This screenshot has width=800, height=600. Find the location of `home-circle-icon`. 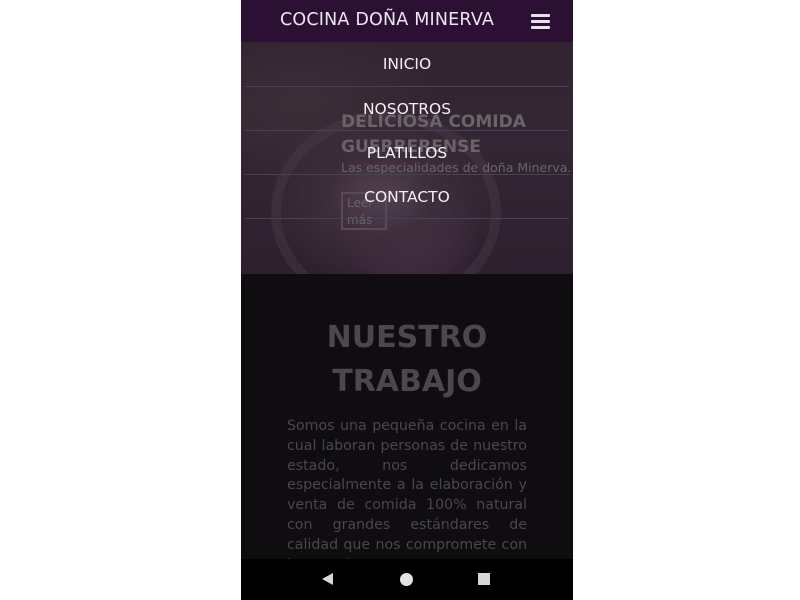

home-circle-icon is located at coordinates (406, 579).